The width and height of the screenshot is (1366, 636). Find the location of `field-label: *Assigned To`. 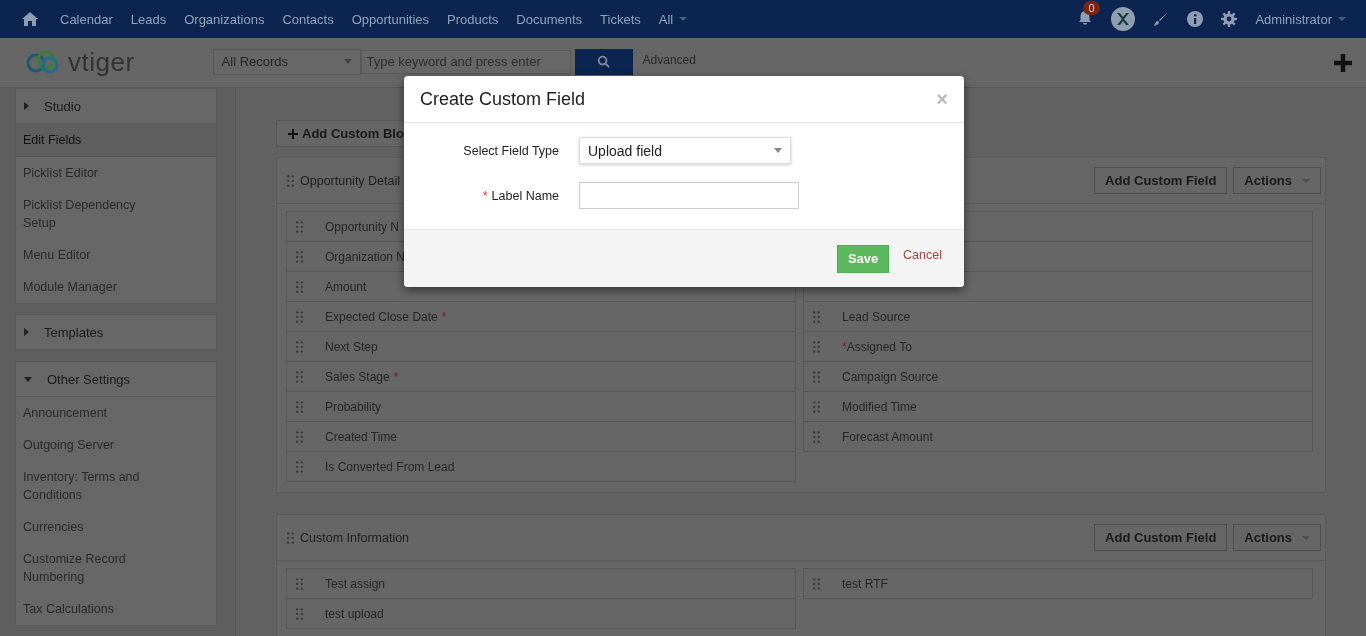

field-label: *Assigned To is located at coordinates (877, 346).